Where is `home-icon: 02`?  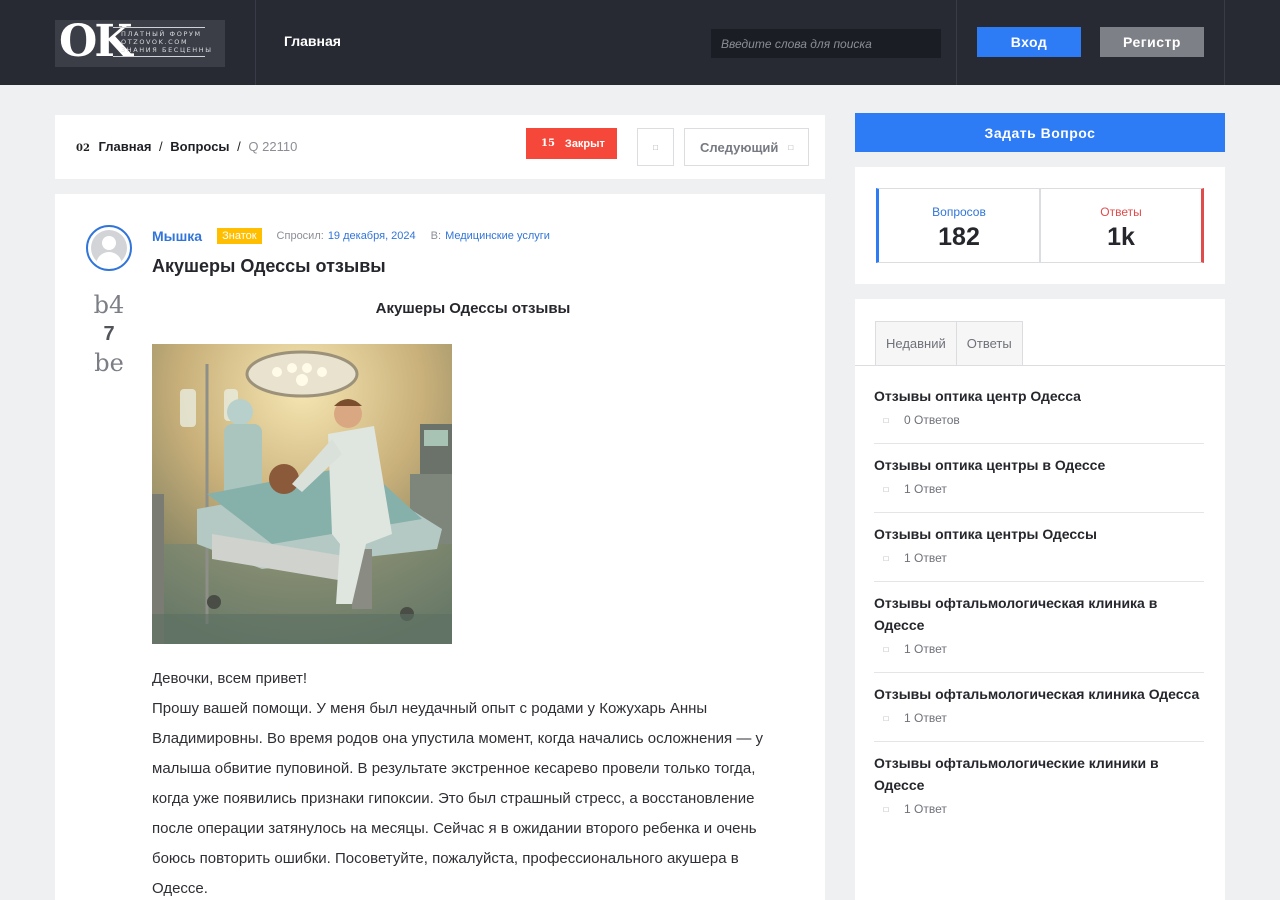
home-icon: 02 is located at coordinates (83, 148).